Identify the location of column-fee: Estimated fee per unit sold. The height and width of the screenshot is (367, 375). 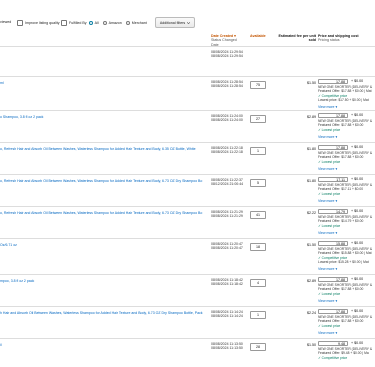
(296, 38).